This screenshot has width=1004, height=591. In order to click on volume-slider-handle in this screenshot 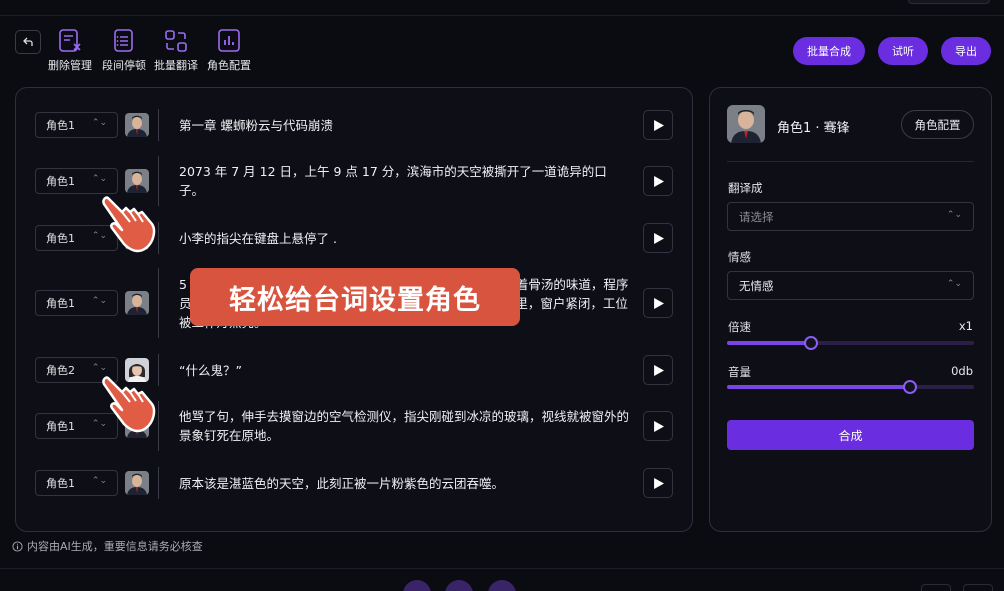, I will do `click(909, 387)`.